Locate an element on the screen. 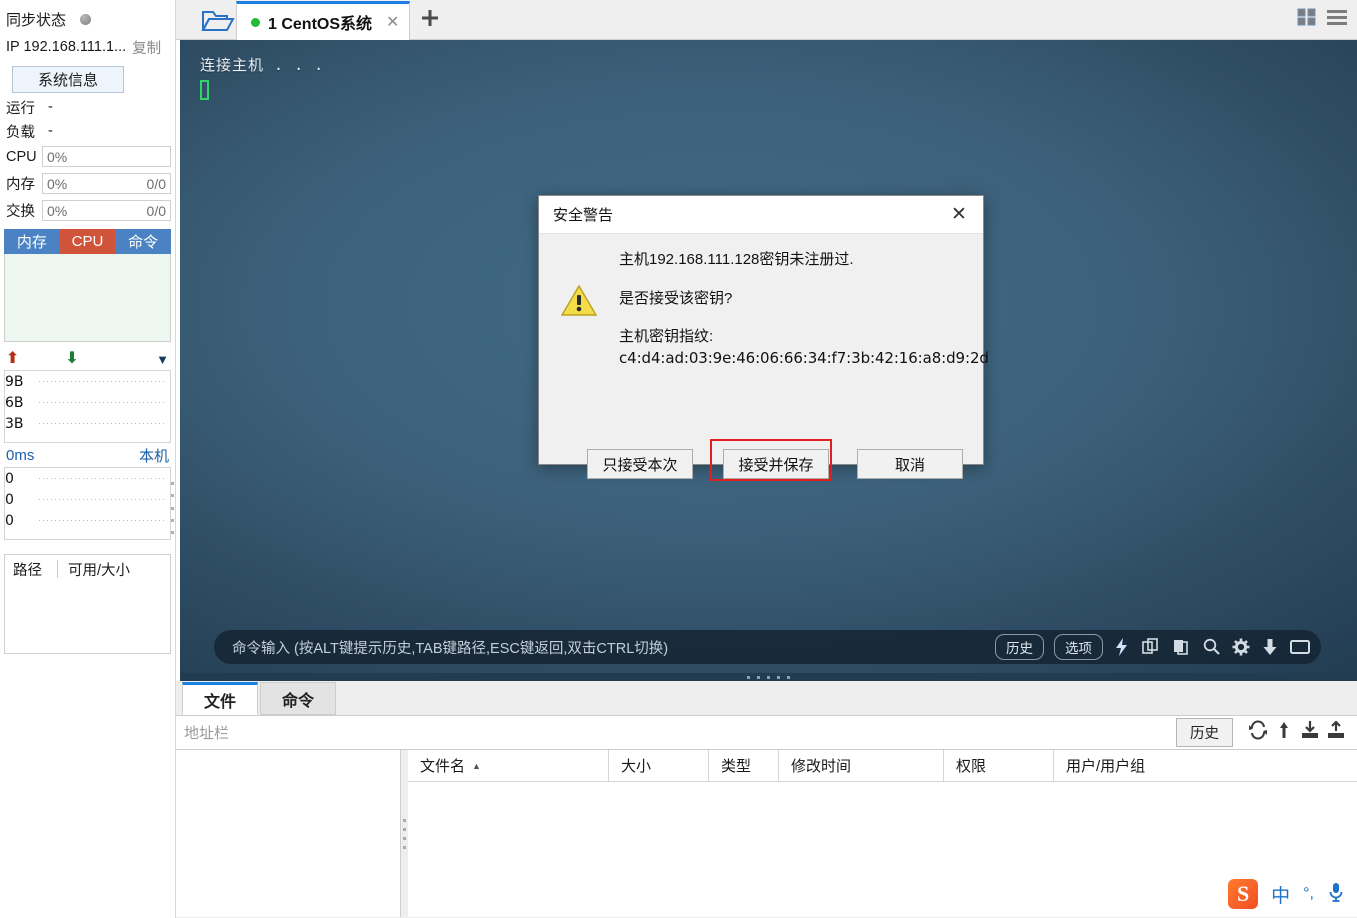 The height and width of the screenshot is (918, 1357). lightning-button is located at coordinates (1122, 647).